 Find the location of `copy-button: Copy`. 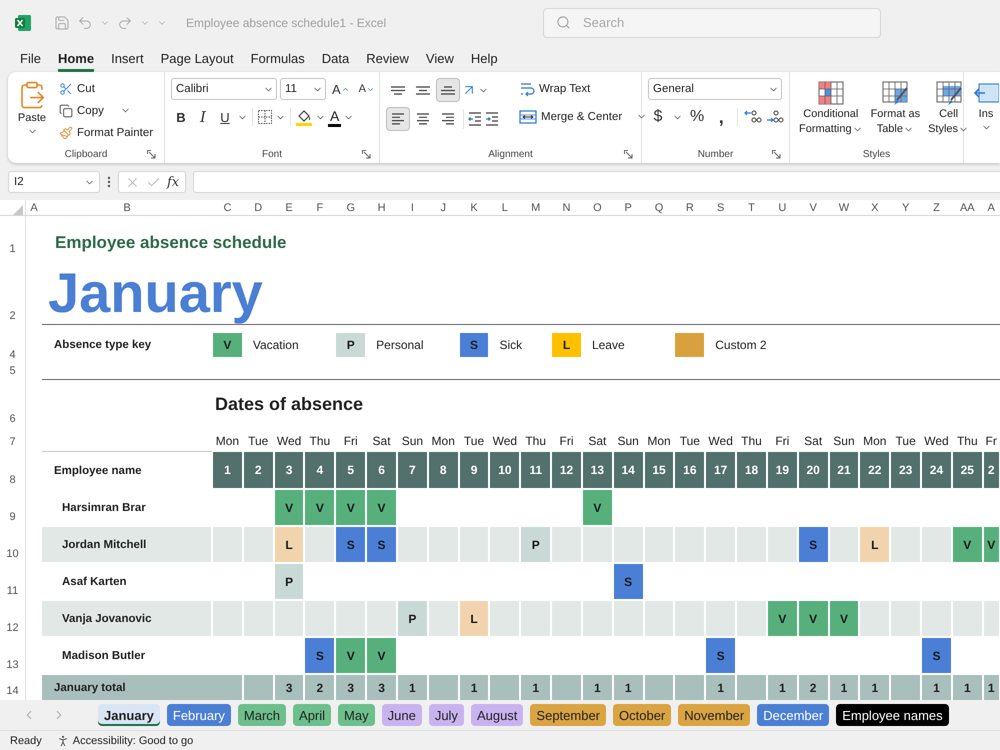

copy-button: Copy is located at coordinates (106, 110).